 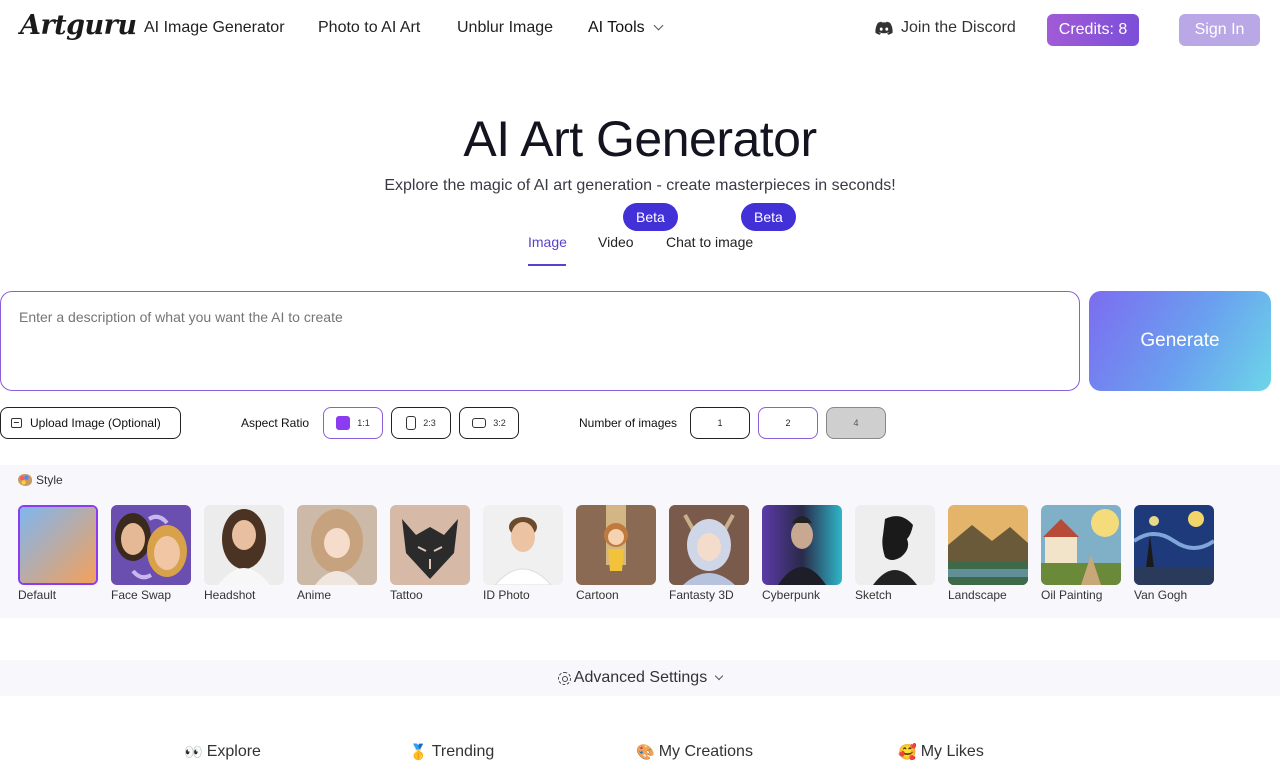 I want to click on style-tattoo: Tattoo, so click(x=430, y=553).